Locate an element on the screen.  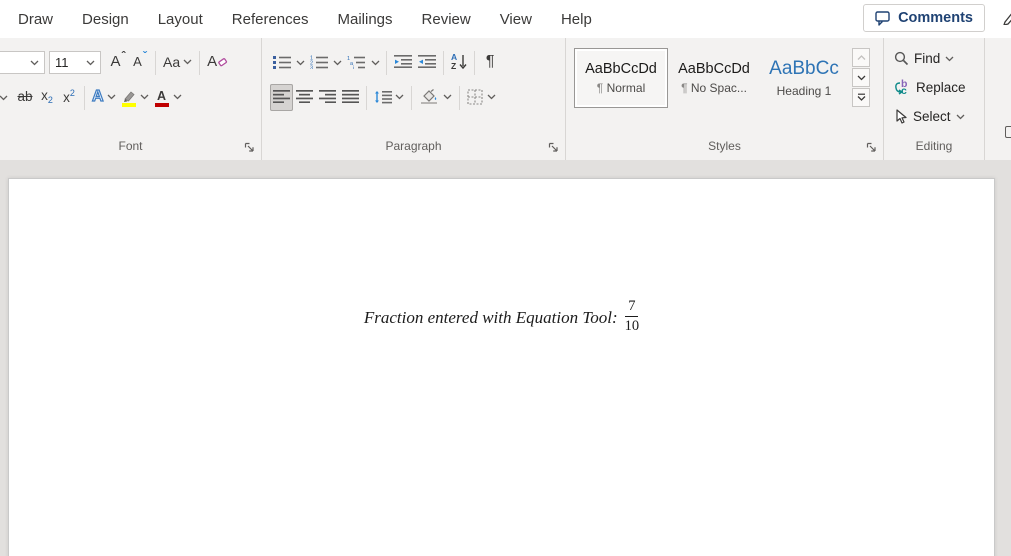
styles-gallery-scroll is located at coordinates (861, 77).